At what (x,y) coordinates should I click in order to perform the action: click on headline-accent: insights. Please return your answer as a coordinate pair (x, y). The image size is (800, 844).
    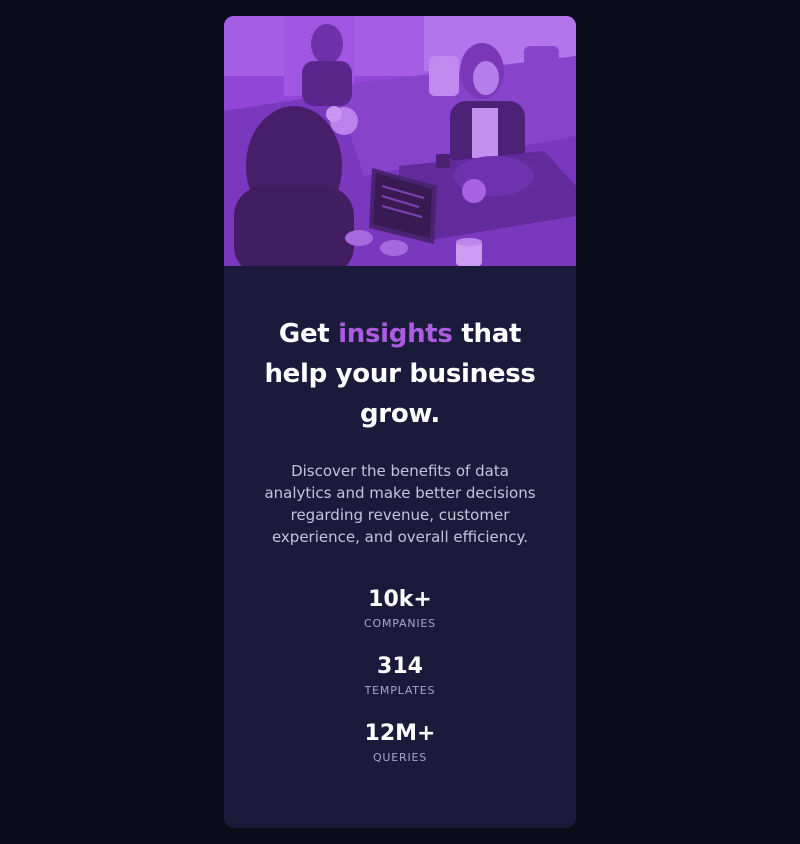
    Looking at the image, I should click on (395, 334).